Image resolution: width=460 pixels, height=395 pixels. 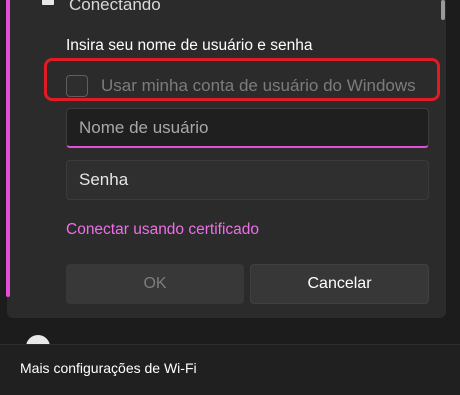 I want to click on credentials-prompt: Insira seu nome de usuário e senha, so click(x=189, y=45).